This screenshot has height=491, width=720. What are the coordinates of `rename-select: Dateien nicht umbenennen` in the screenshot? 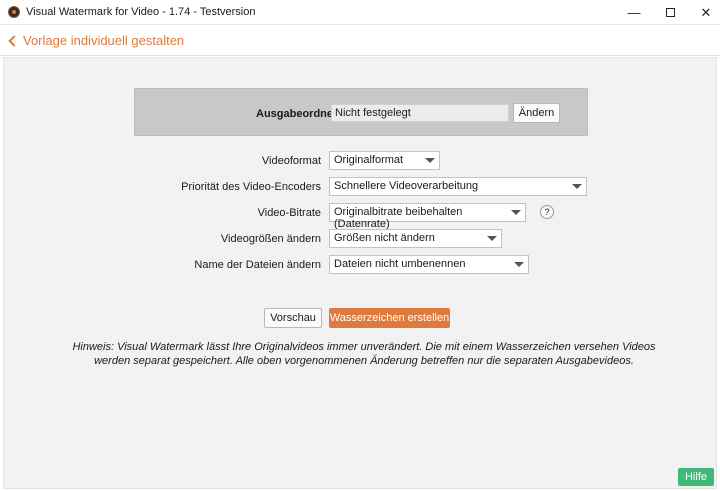 It's located at (429, 264).